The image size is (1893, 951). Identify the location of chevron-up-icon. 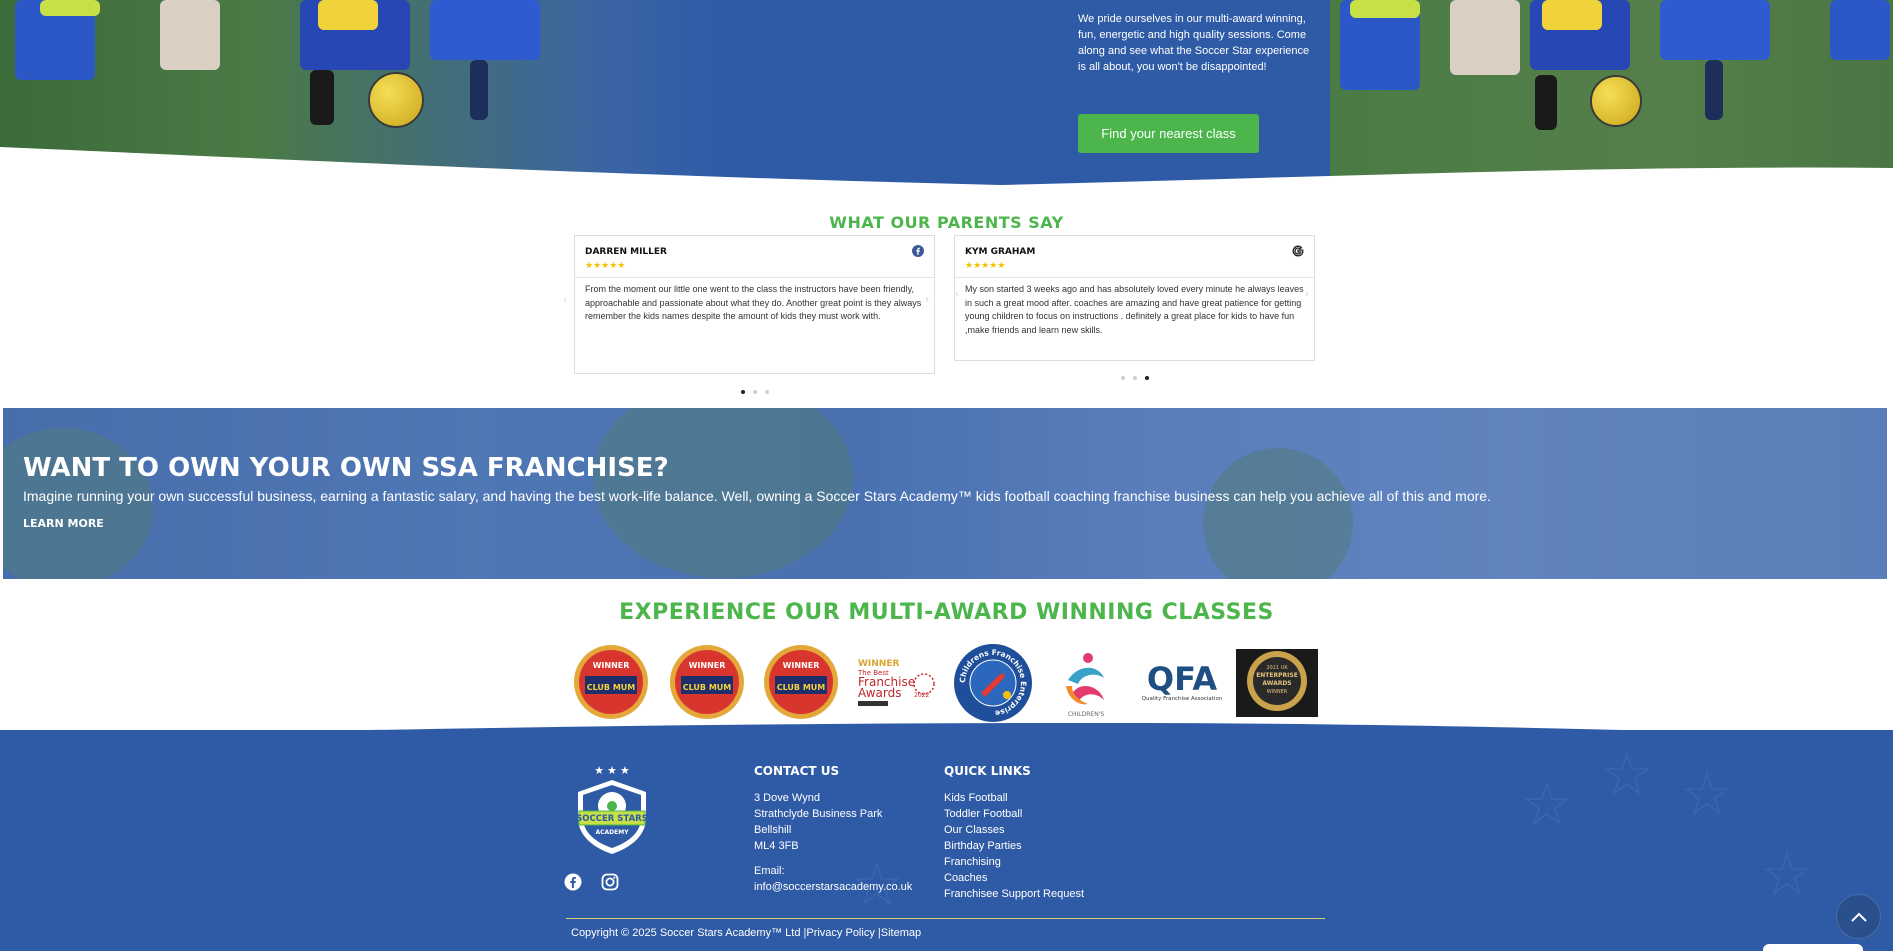
(1858, 917).